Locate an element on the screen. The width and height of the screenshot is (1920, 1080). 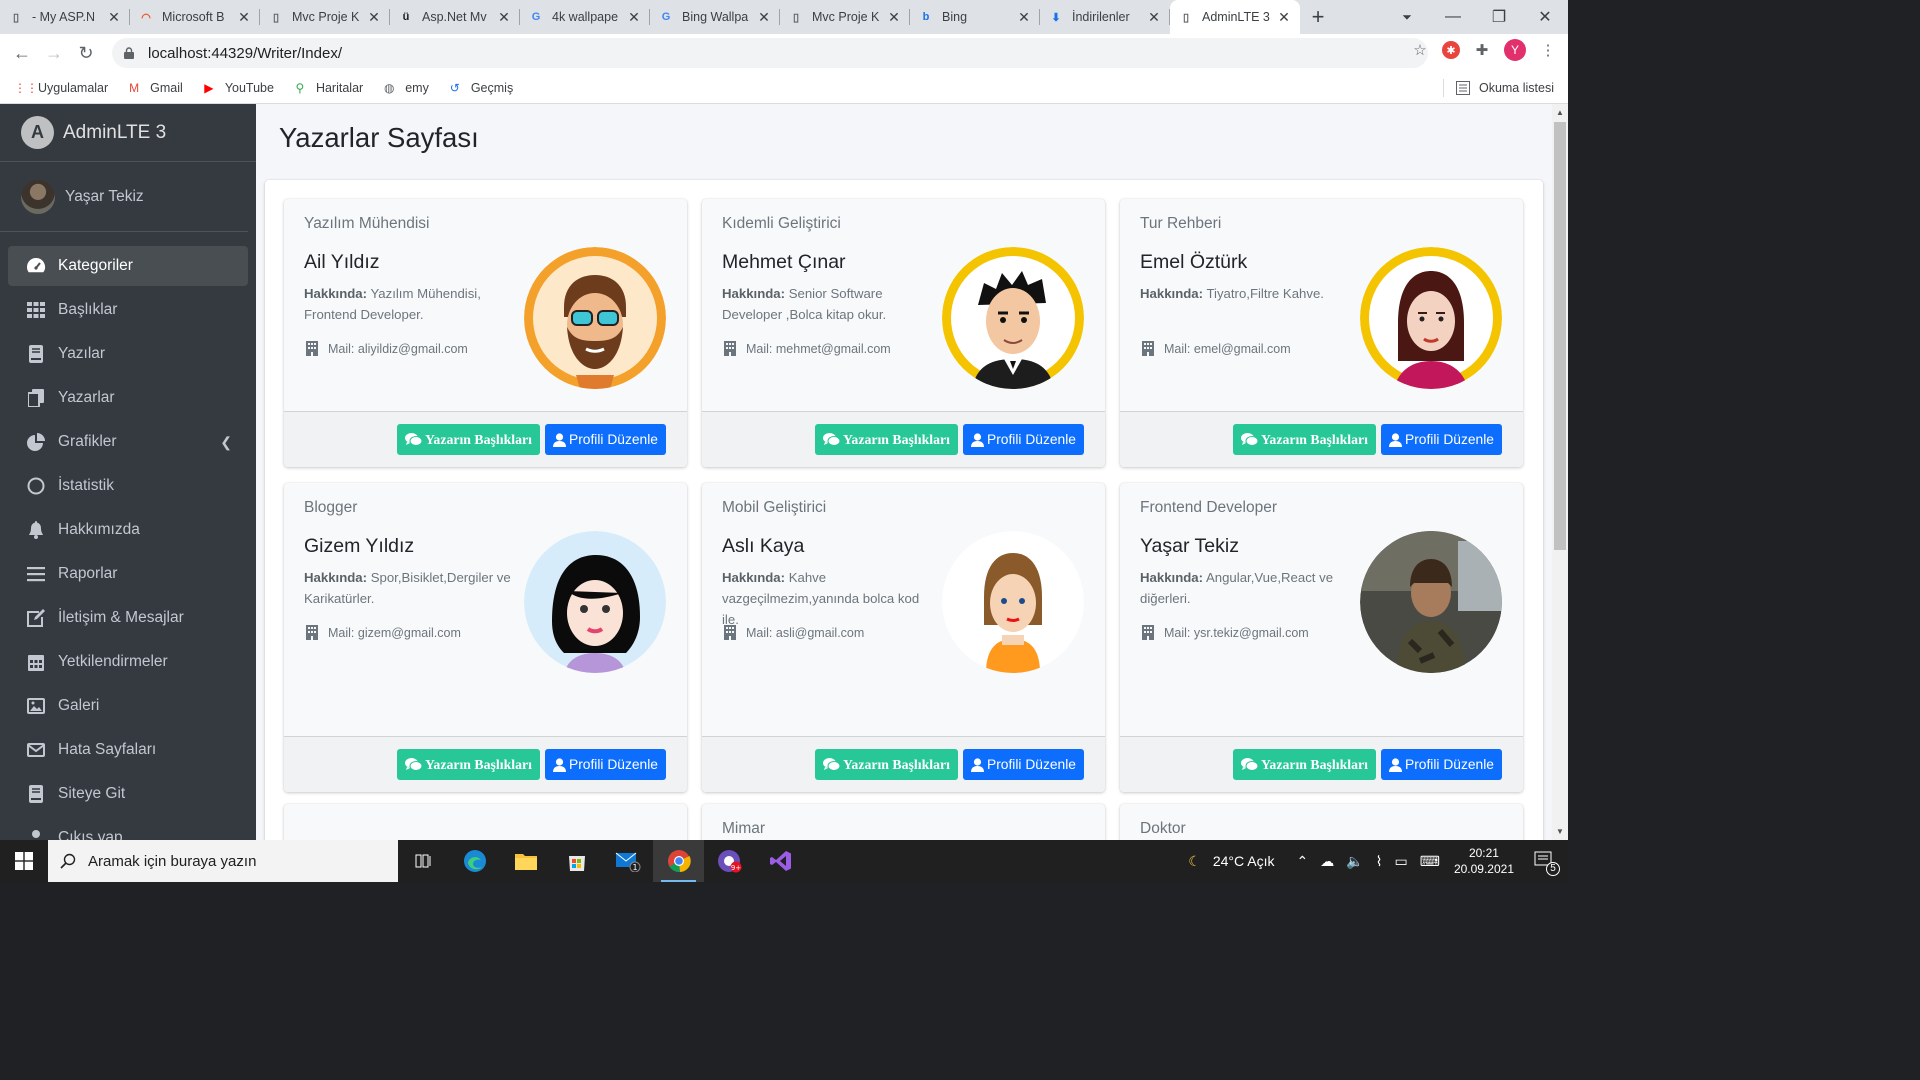
weather-icon: ☾ is located at coordinates (1194, 861).